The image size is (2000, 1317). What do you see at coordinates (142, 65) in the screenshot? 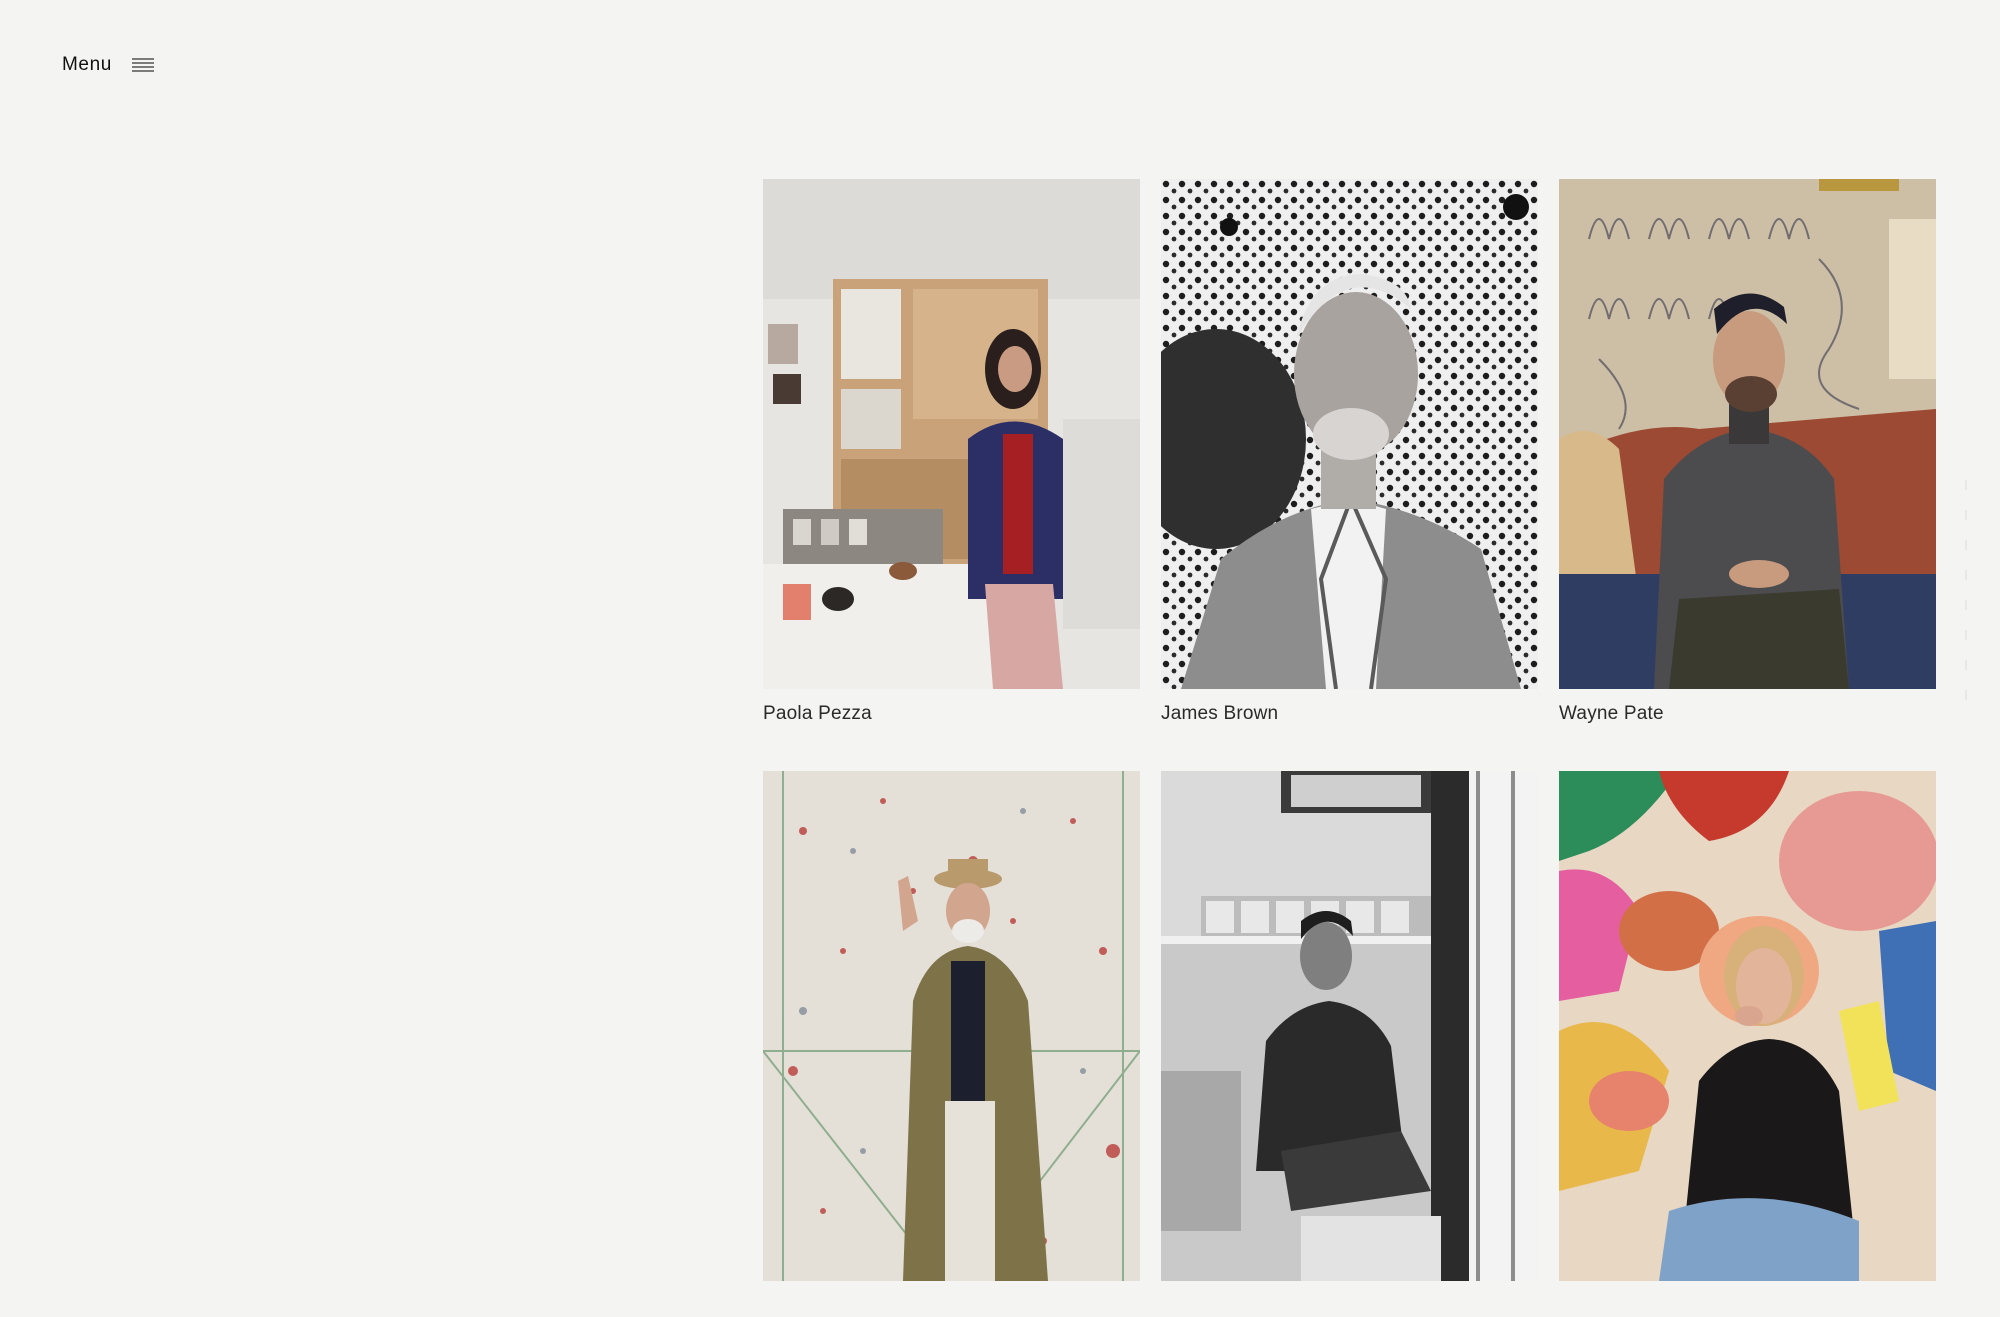
I see `hamburger-icon` at bounding box center [142, 65].